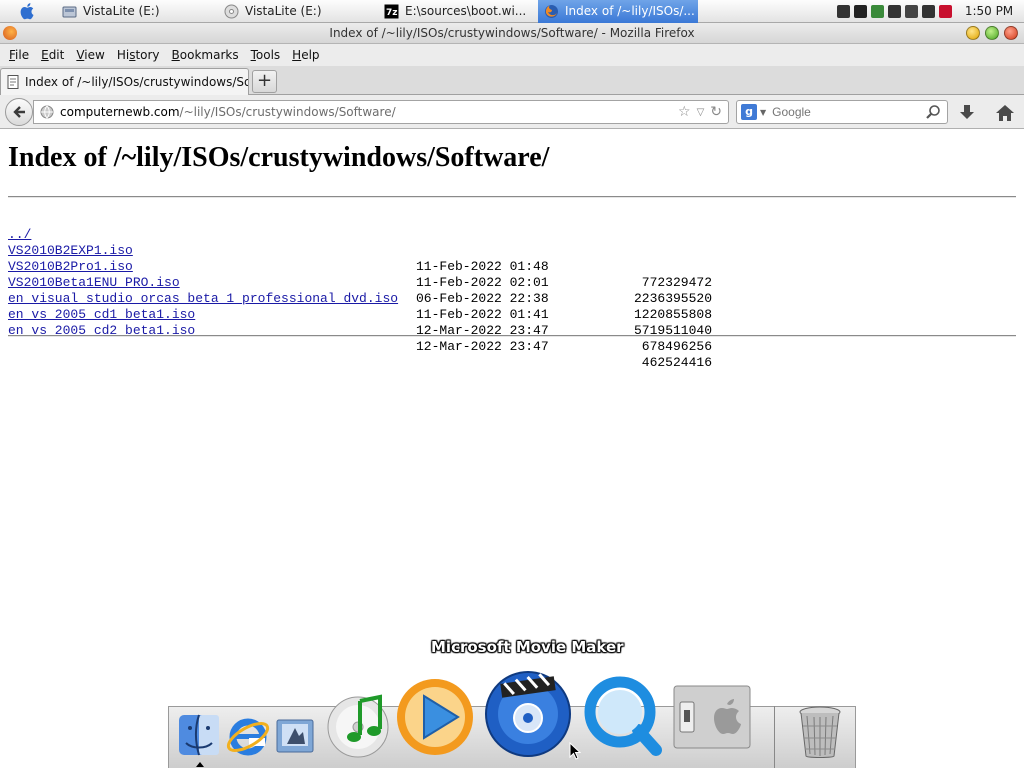  I want to click on file-size: 772329472, so click(676, 282).